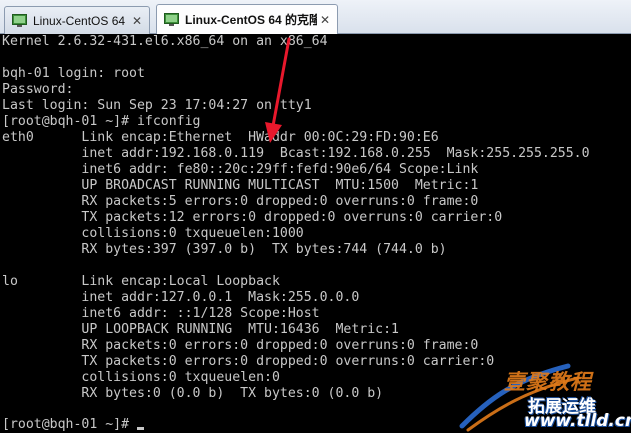 Image resolution: width=631 pixels, height=433 pixels. What do you see at coordinates (141, 377) in the screenshot?
I see `terminal-line: collisions:0 txqueuelen:0` at bounding box center [141, 377].